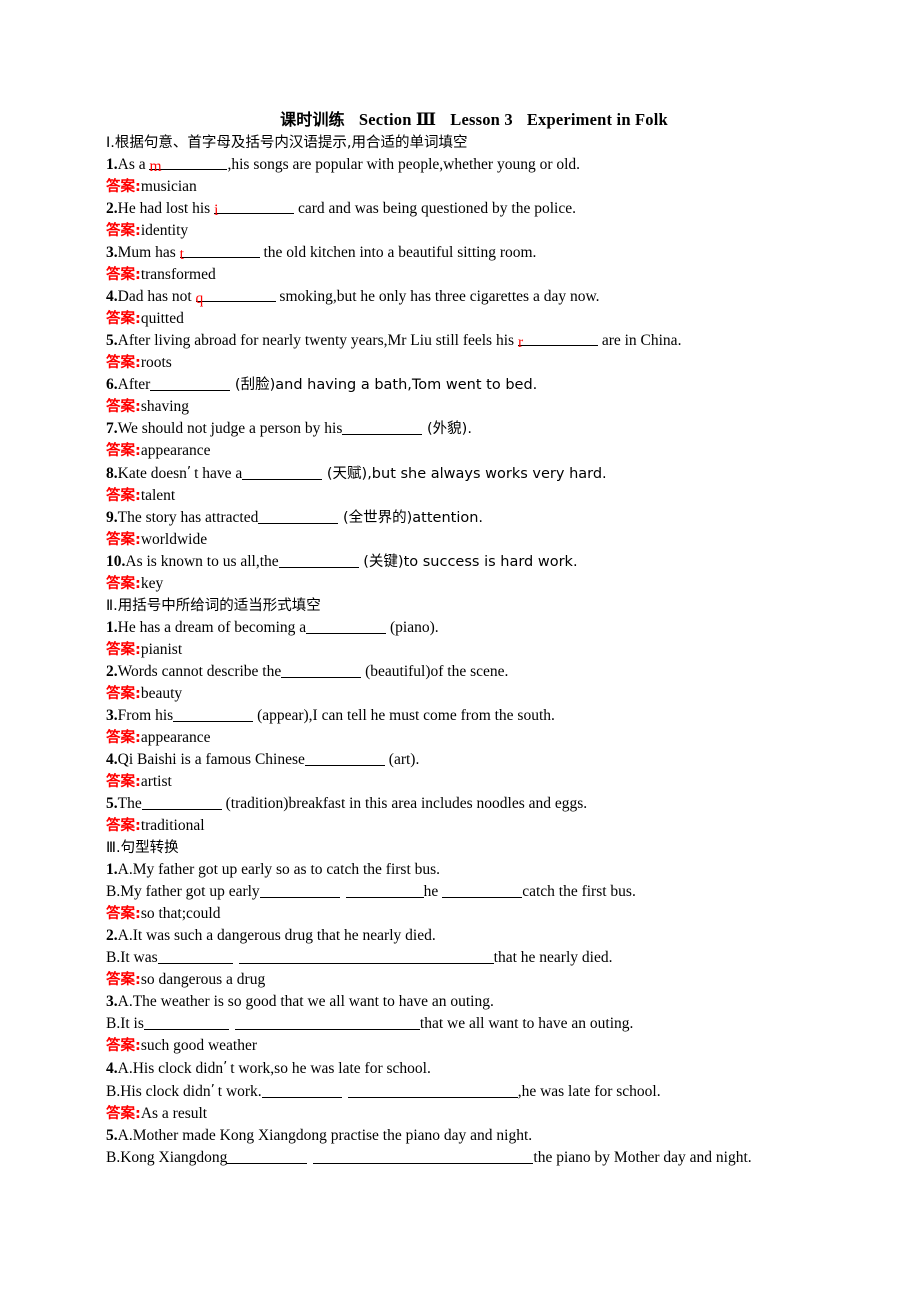 The height and width of the screenshot is (1302, 920). I want to click on answer-text: so that;could, so click(180, 913).